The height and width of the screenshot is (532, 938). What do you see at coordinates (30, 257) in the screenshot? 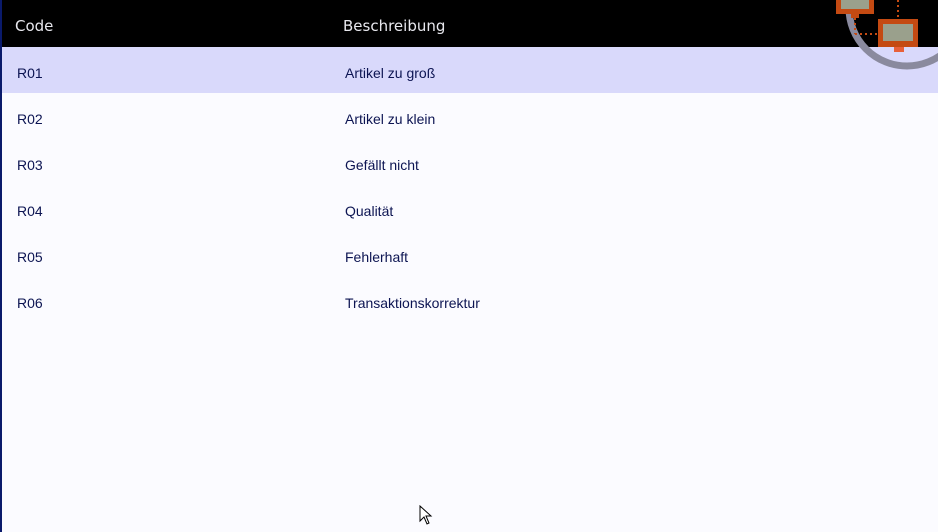
I see `cell-code: R05` at bounding box center [30, 257].